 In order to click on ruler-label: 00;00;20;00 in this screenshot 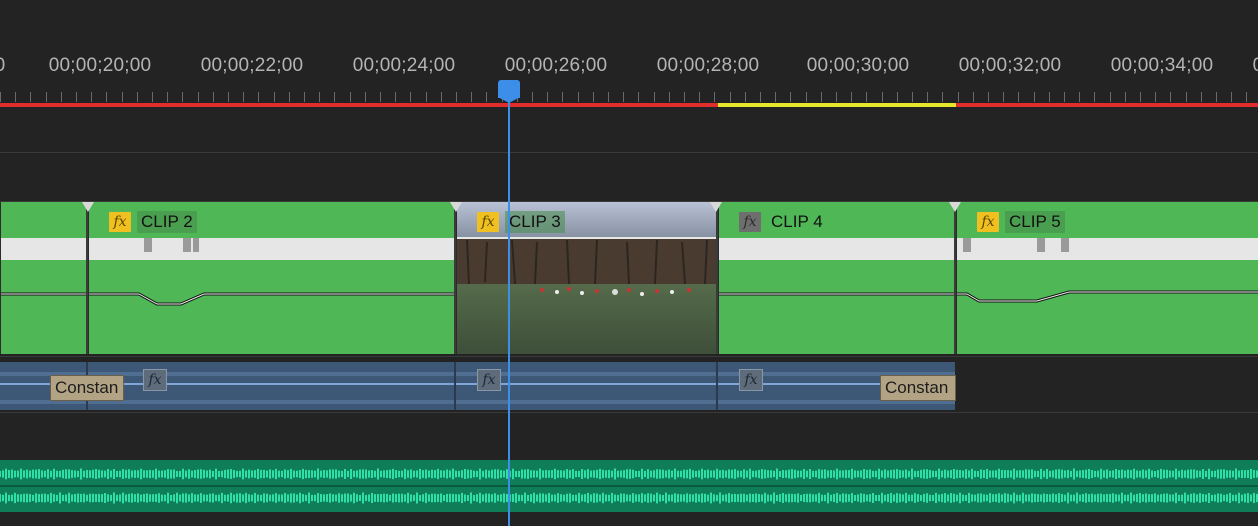, I will do `click(100, 65)`.